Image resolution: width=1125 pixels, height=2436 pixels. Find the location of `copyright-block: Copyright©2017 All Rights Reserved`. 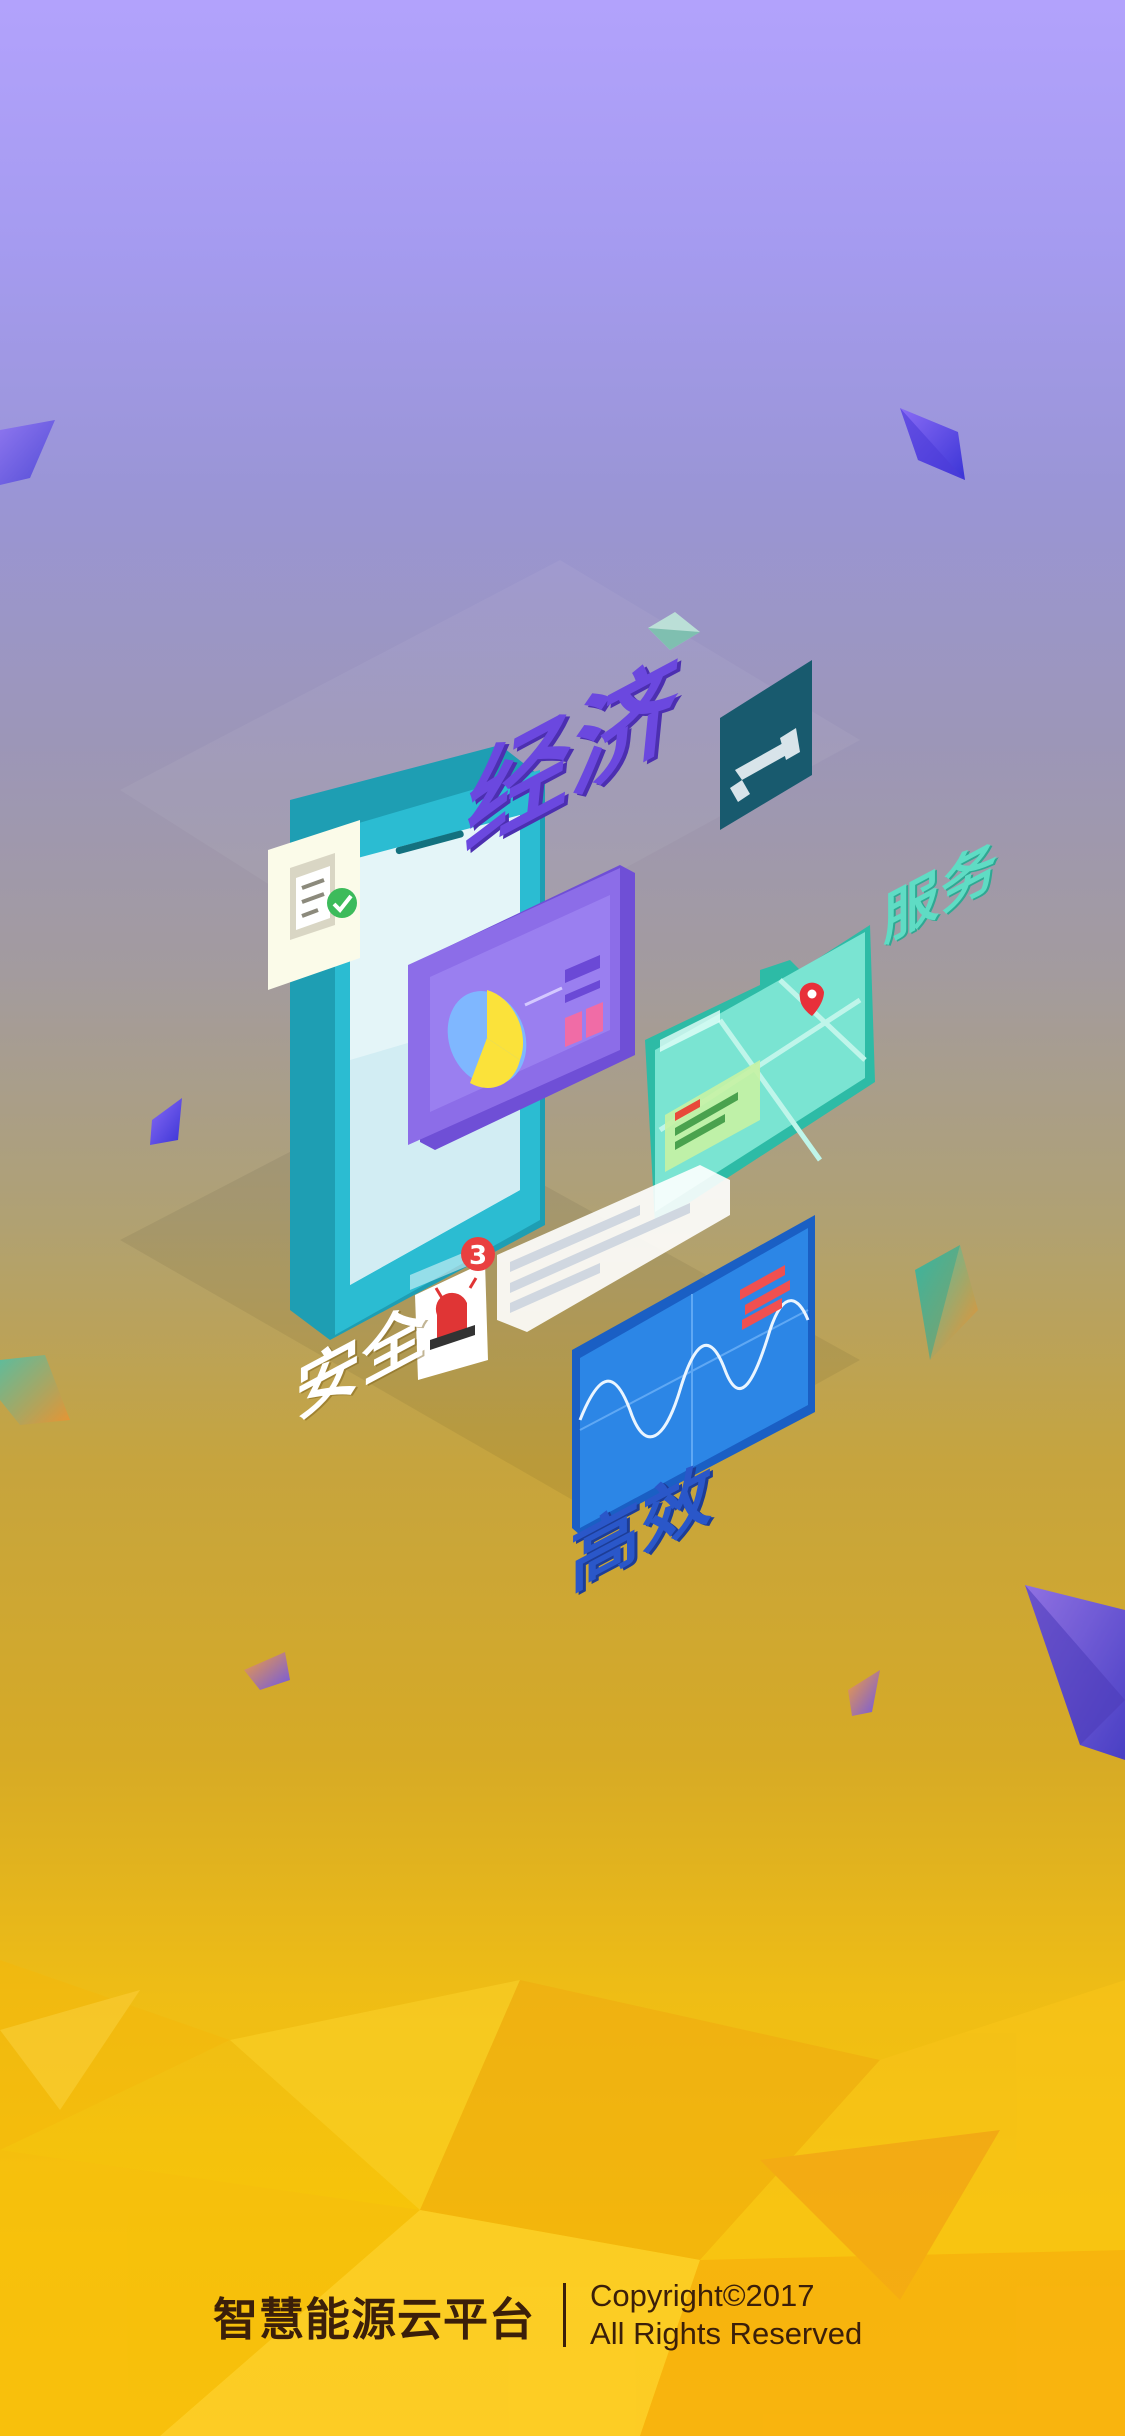

copyright-block: Copyright©2017 All Rights Reserved is located at coordinates (726, 2315).